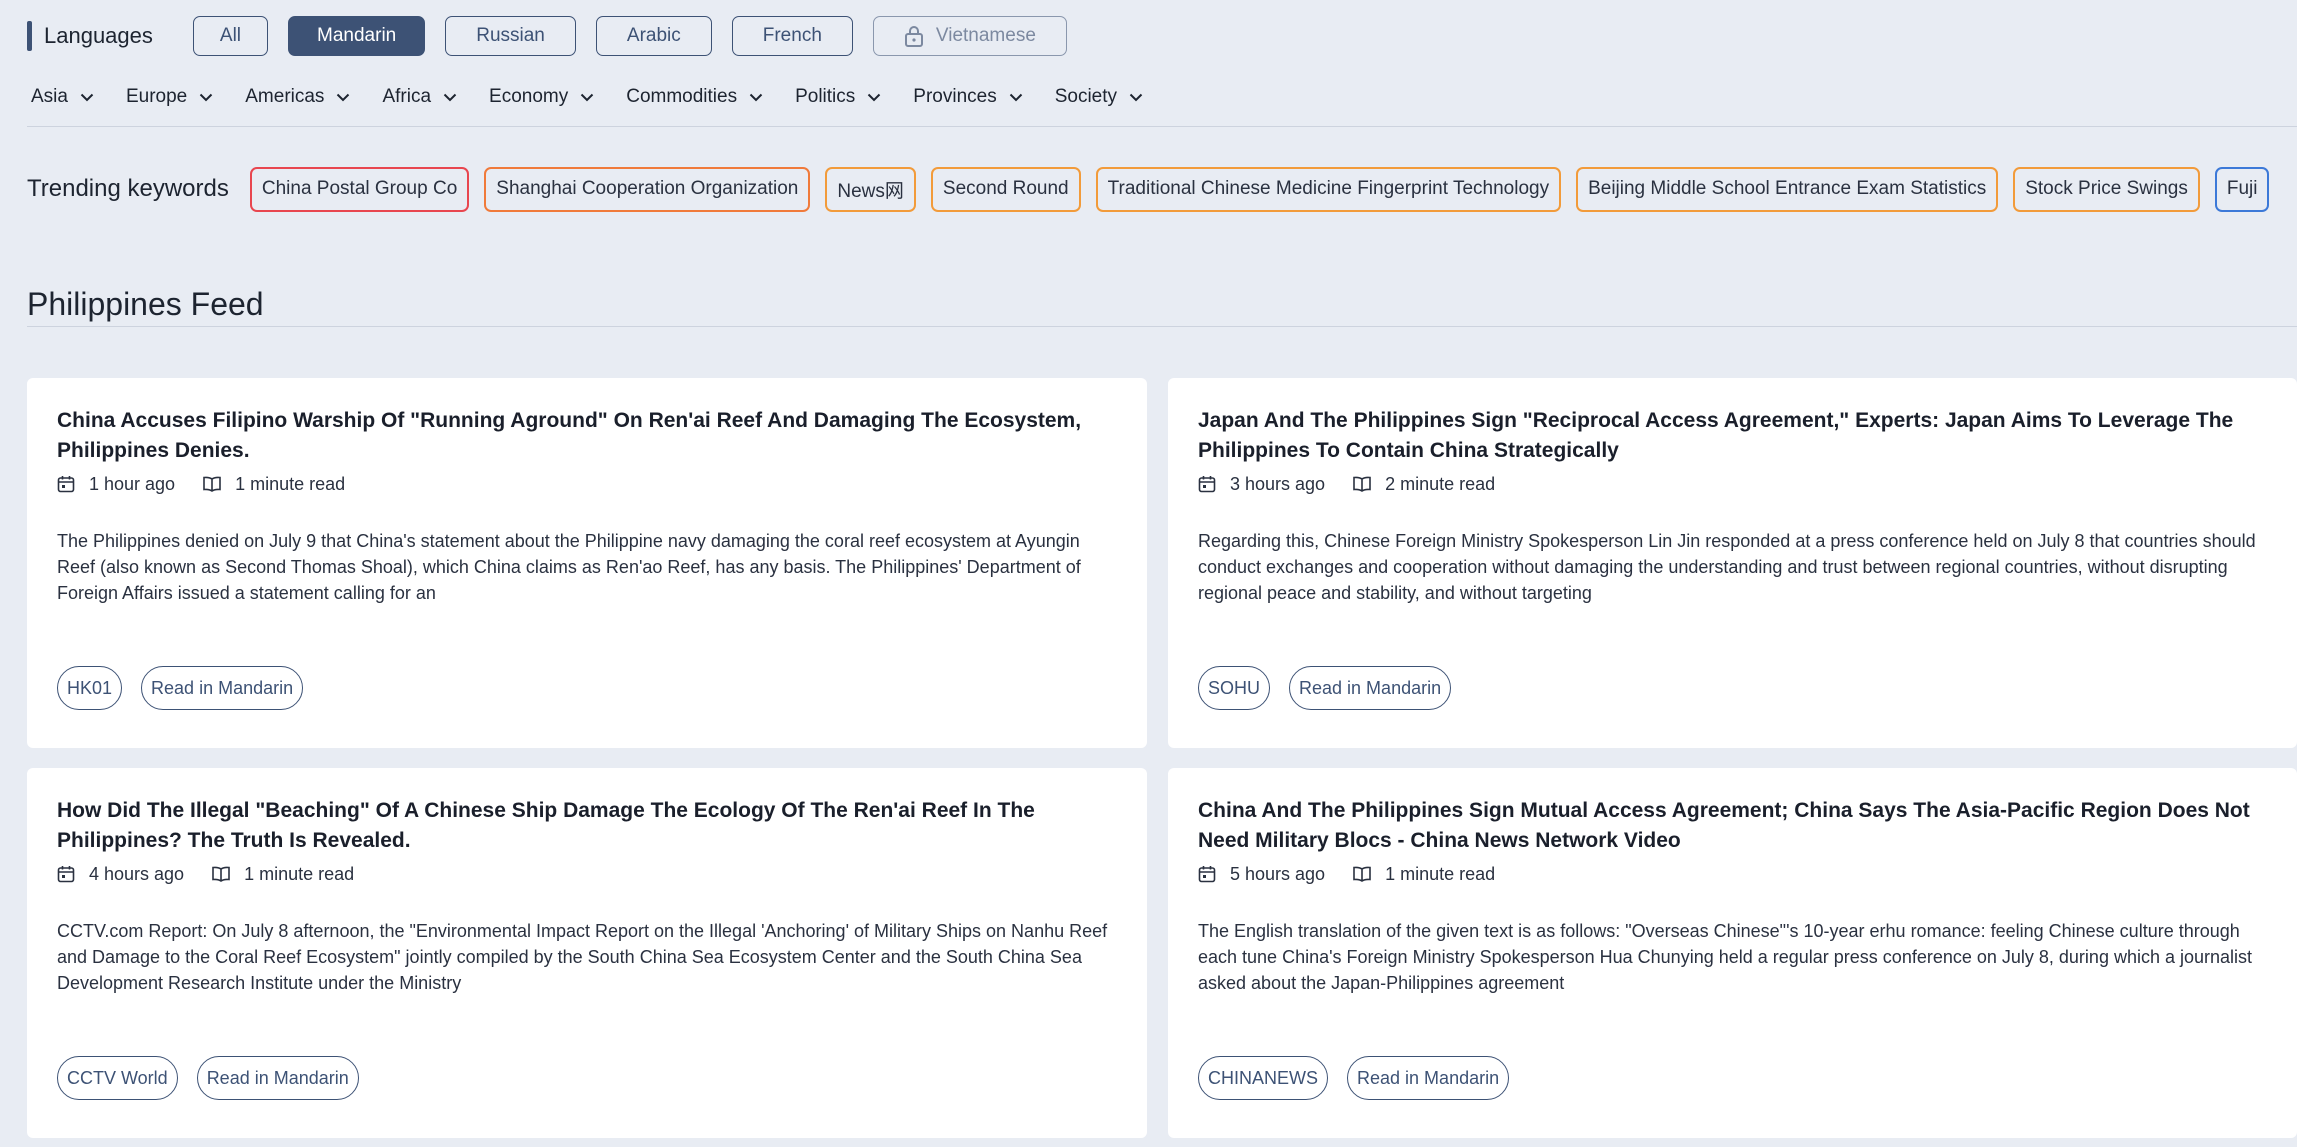 The height and width of the screenshot is (1147, 2297). What do you see at coordinates (2106, 189) in the screenshot?
I see `keyword-chip: Stock Price Swings` at bounding box center [2106, 189].